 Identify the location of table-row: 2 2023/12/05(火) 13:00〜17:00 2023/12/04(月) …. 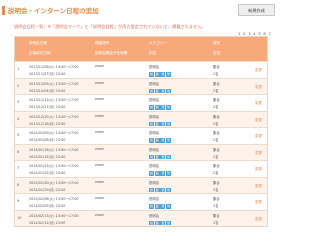
(141, 85).